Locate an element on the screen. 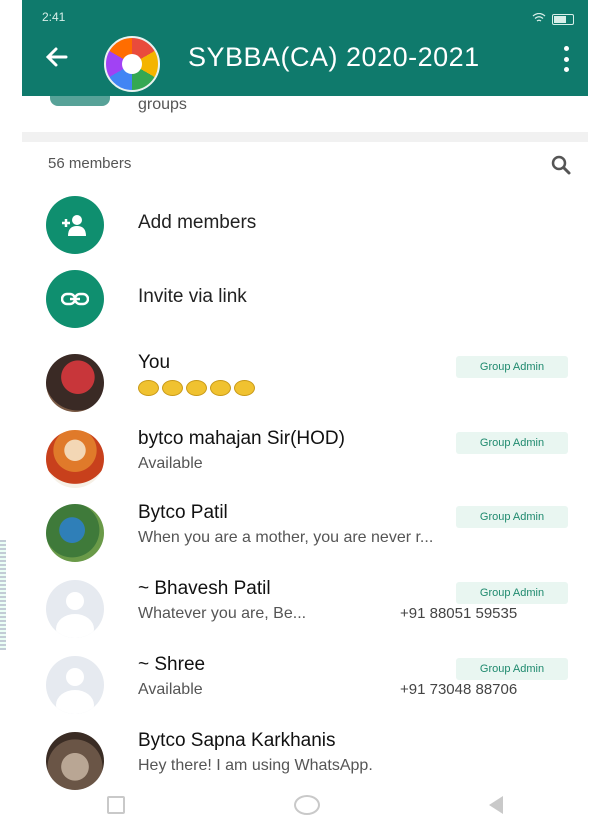 The height and width of the screenshot is (830, 596). member-name: ~ Shree is located at coordinates (172, 664).